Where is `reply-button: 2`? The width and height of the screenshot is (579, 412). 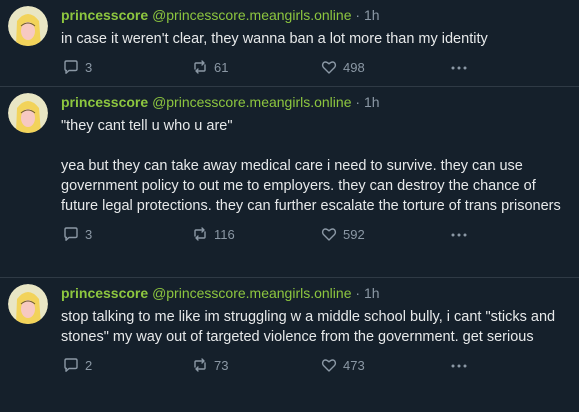 reply-button: 2 is located at coordinates (77, 365).